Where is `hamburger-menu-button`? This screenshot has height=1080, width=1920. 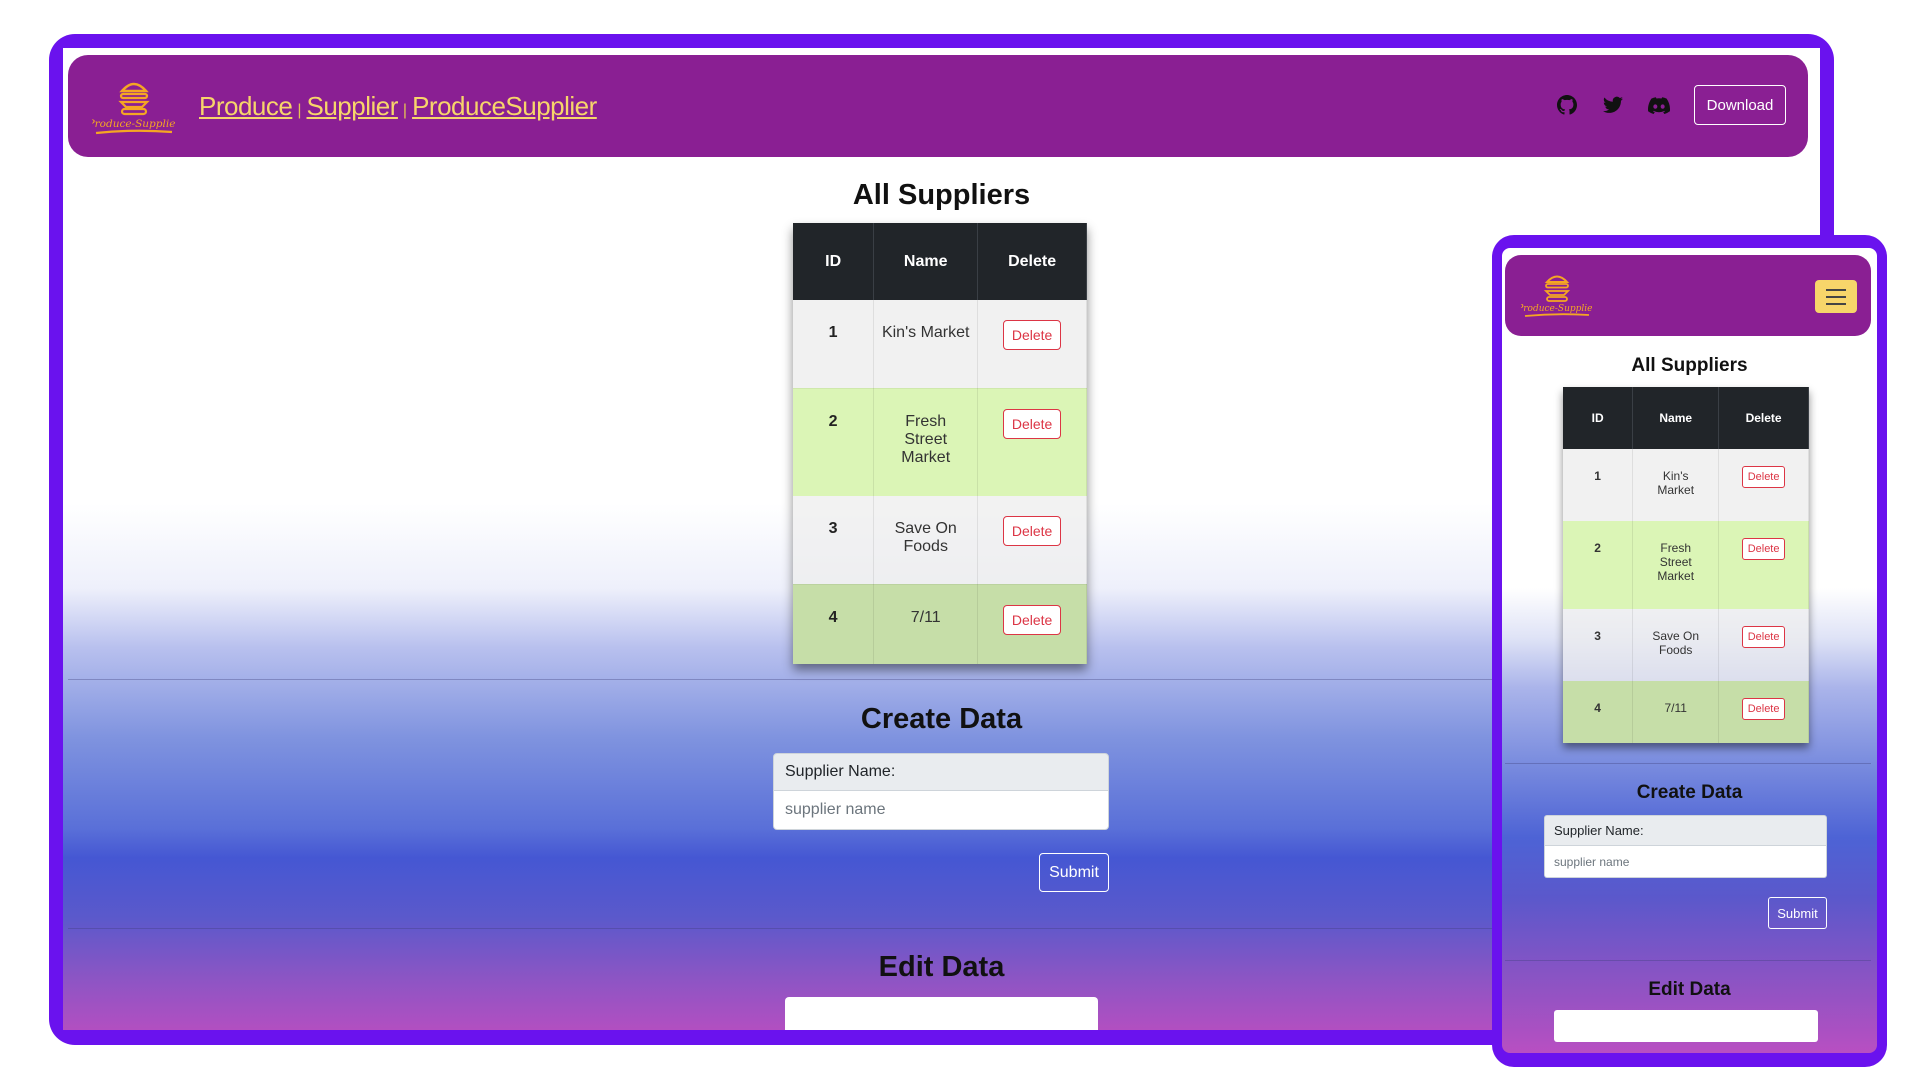 hamburger-menu-button is located at coordinates (1836, 296).